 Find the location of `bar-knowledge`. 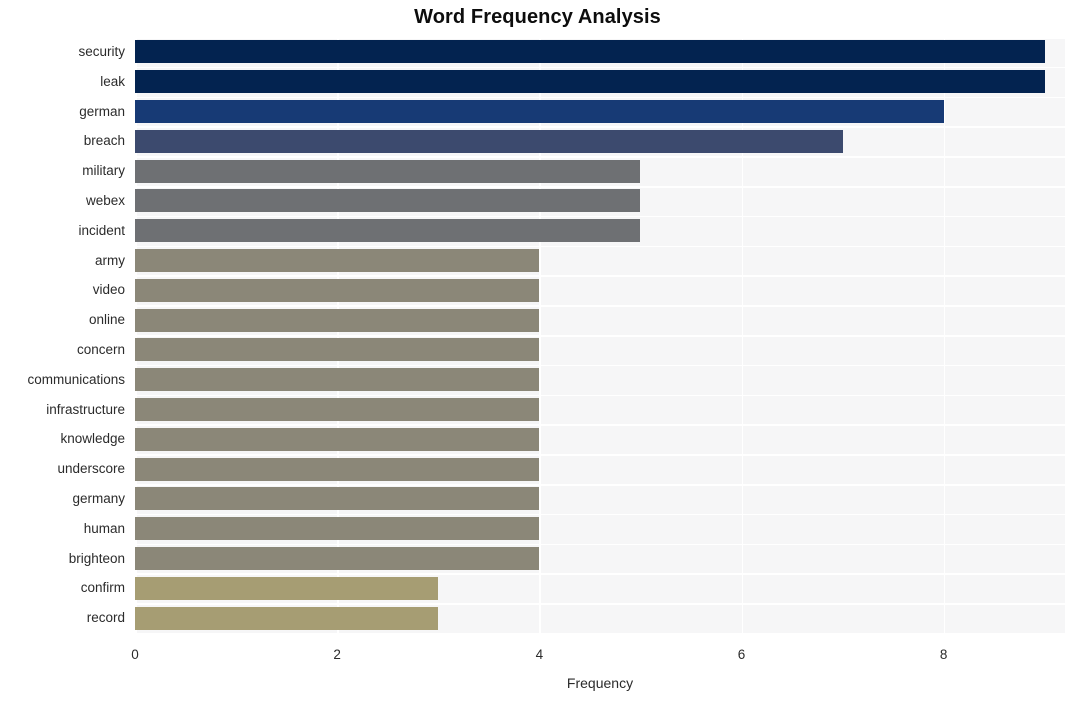

bar-knowledge is located at coordinates (337, 439).